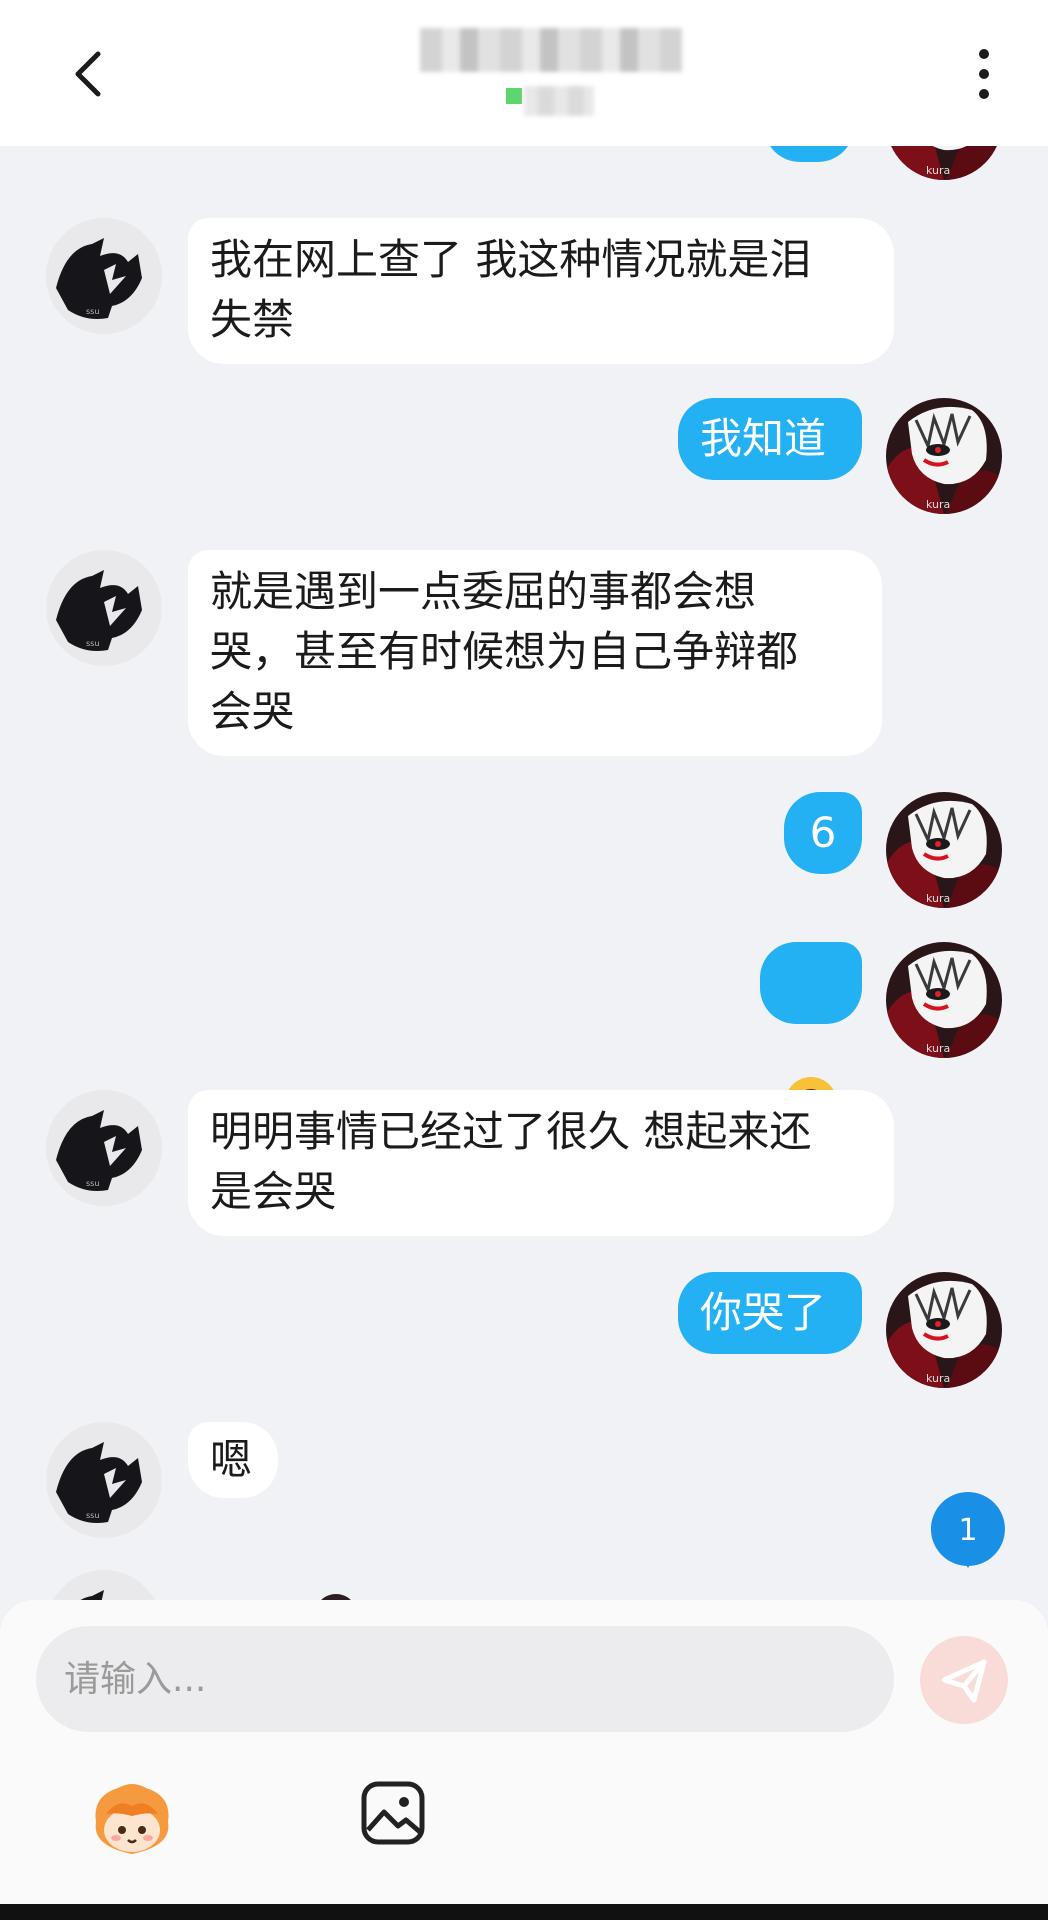 This screenshot has width=1048, height=1920. Describe the element at coordinates (336, 1597) in the screenshot. I see `sticker-partial-icon` at that location.